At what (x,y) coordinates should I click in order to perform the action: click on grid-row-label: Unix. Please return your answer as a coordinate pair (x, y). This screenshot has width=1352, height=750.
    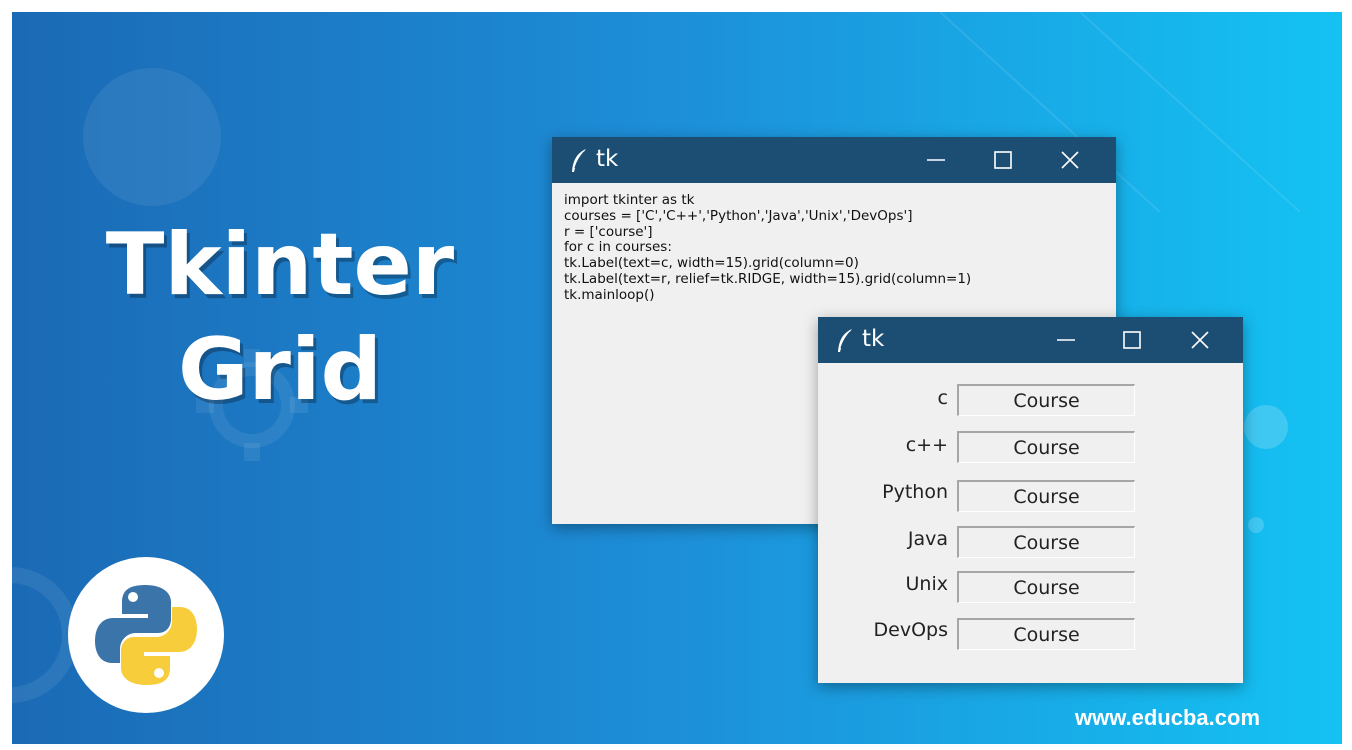
    Looking at the image, I should click on (926, 584).